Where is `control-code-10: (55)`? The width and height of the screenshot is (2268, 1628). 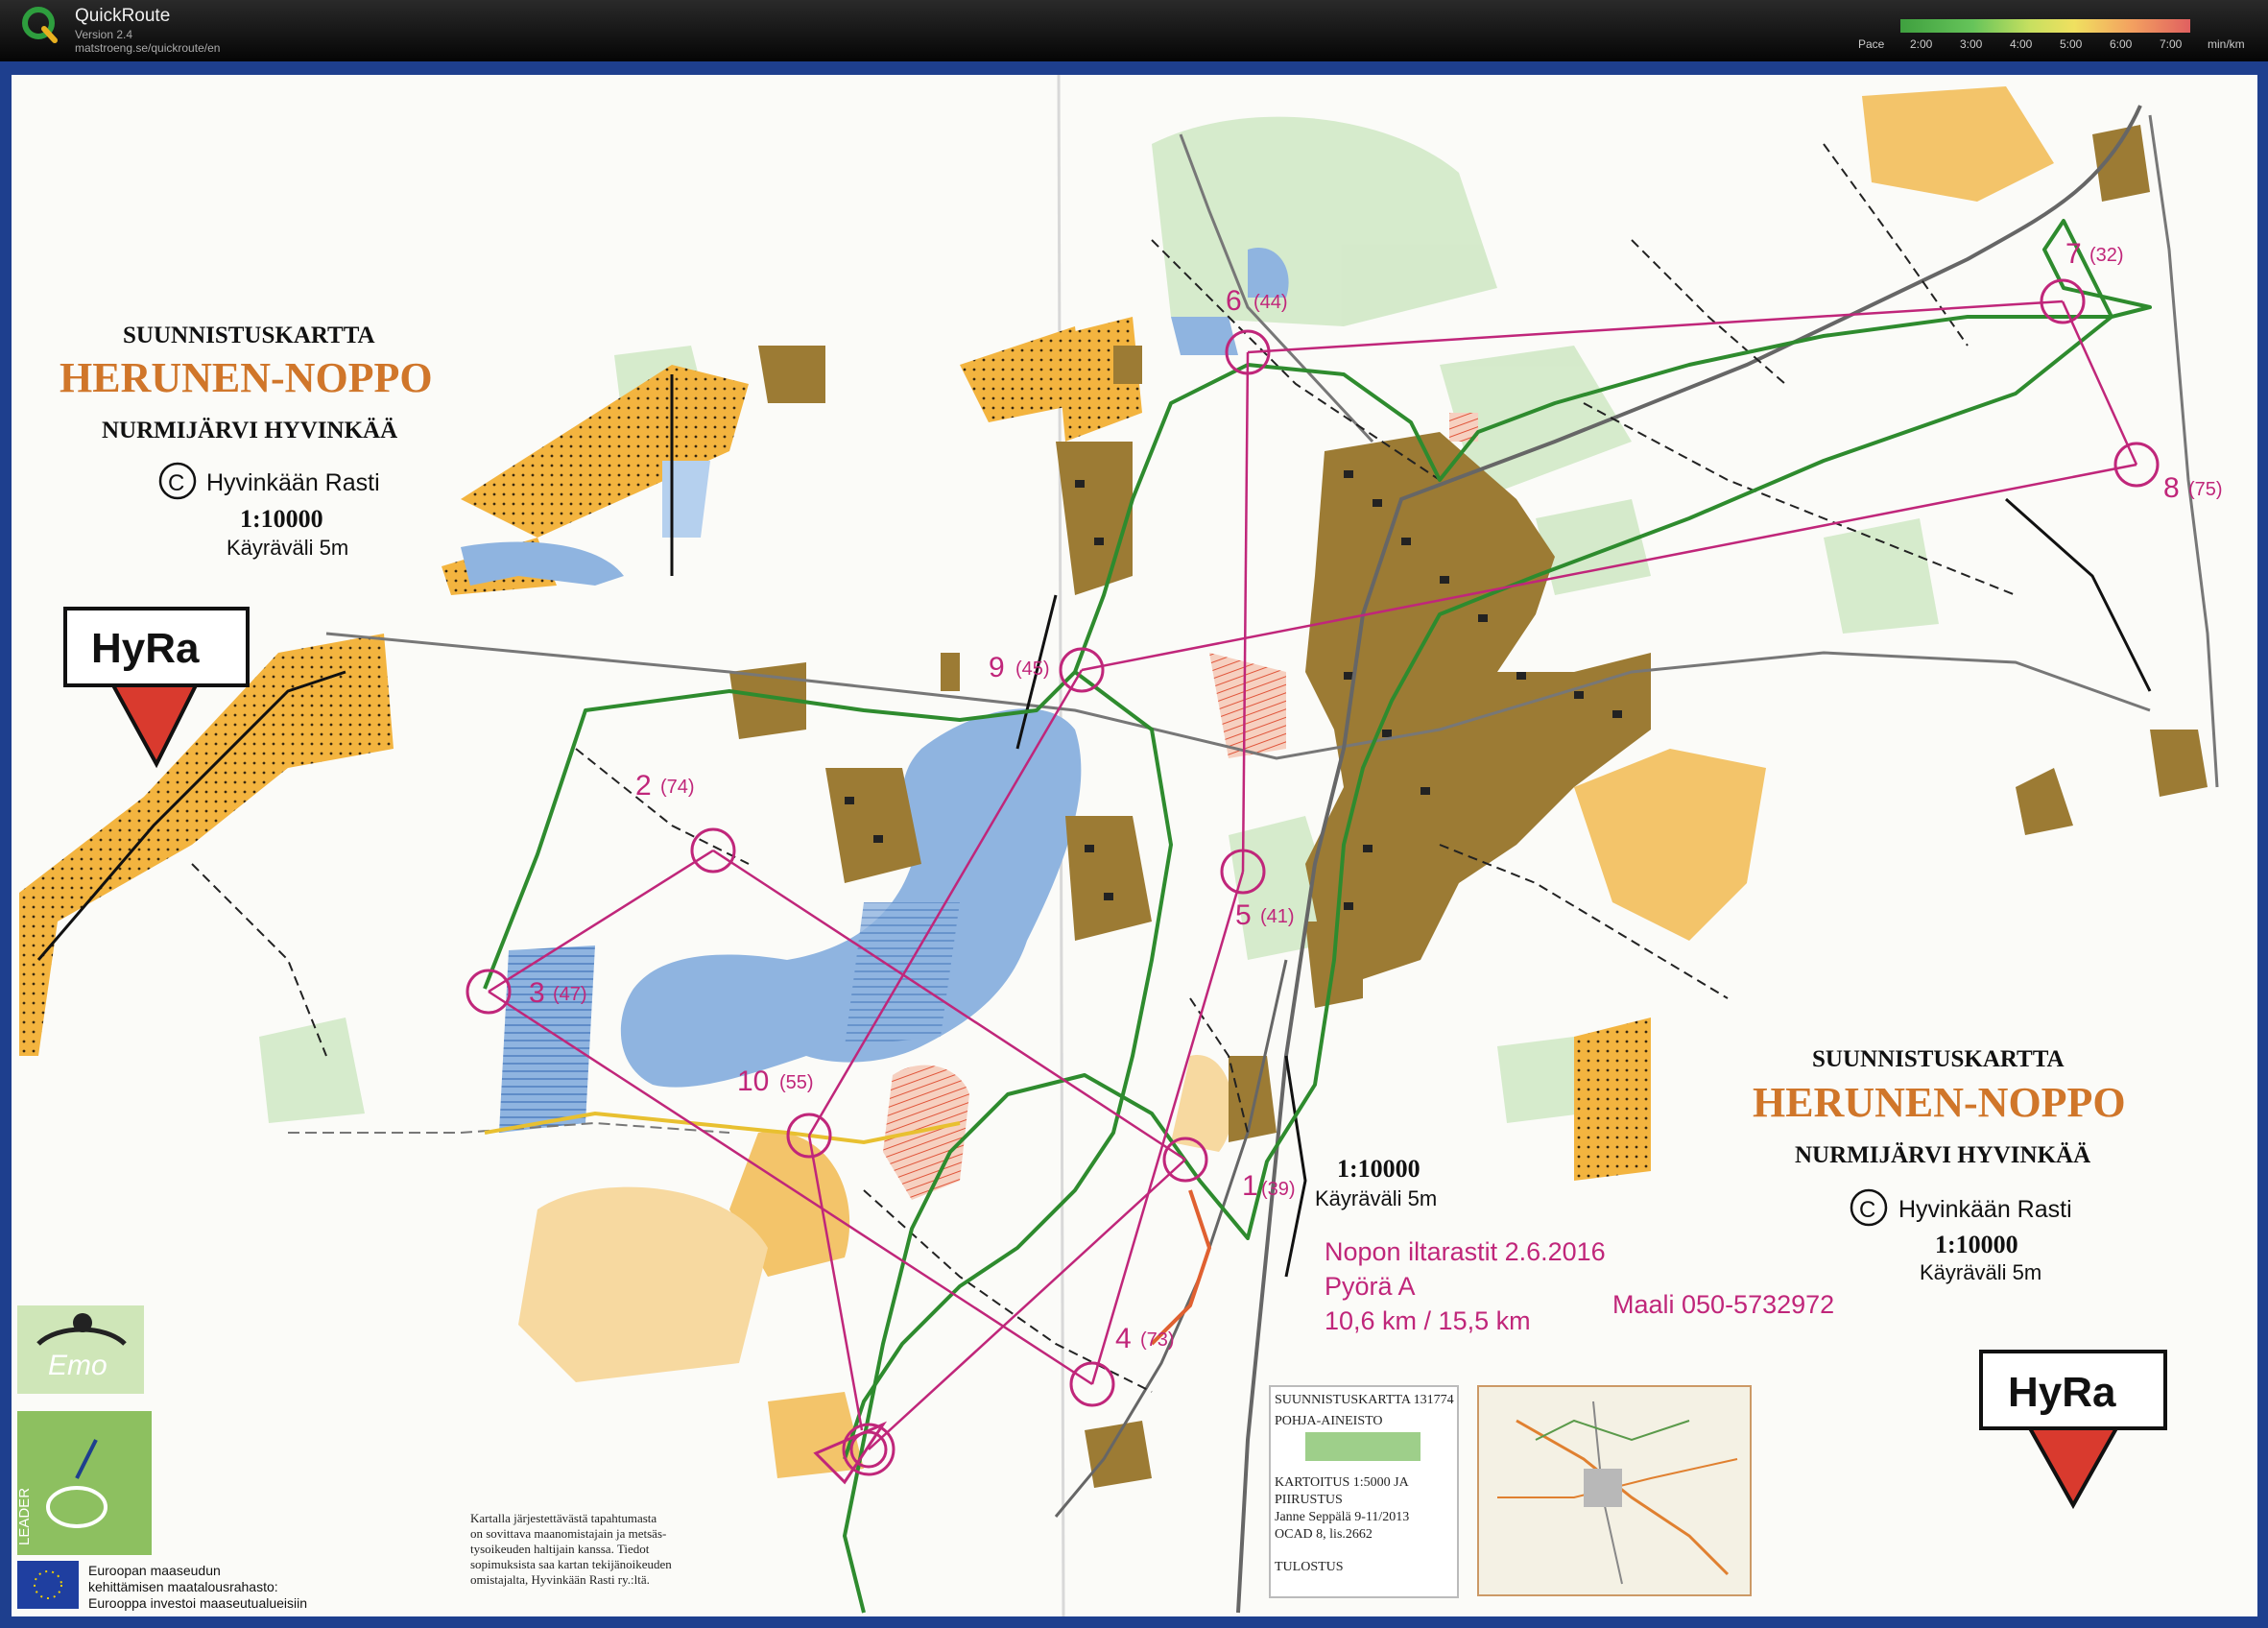
control-code-10: (55) is located at coordinates (796, 1082).